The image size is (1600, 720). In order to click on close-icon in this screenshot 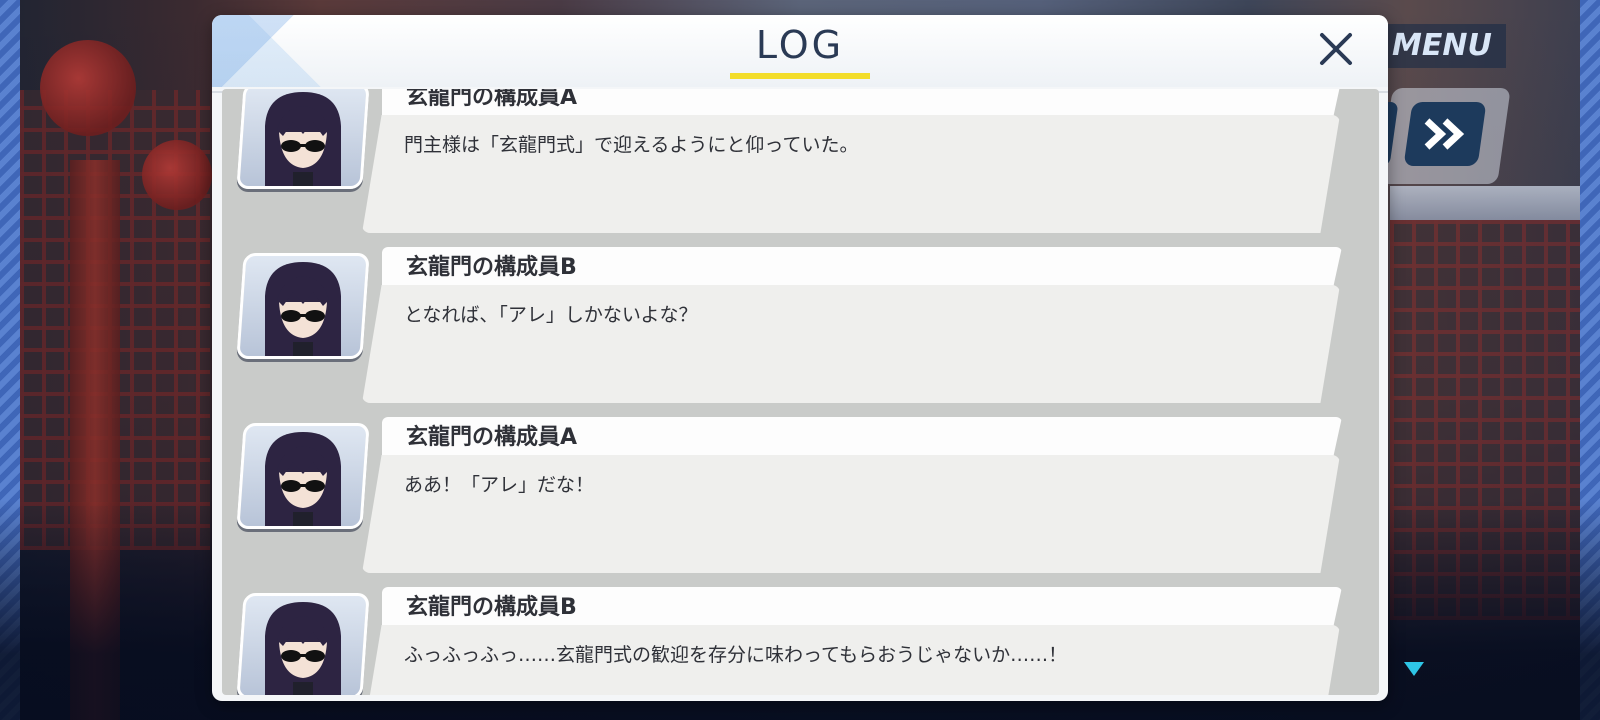, I will do `click(1336, 49)`.